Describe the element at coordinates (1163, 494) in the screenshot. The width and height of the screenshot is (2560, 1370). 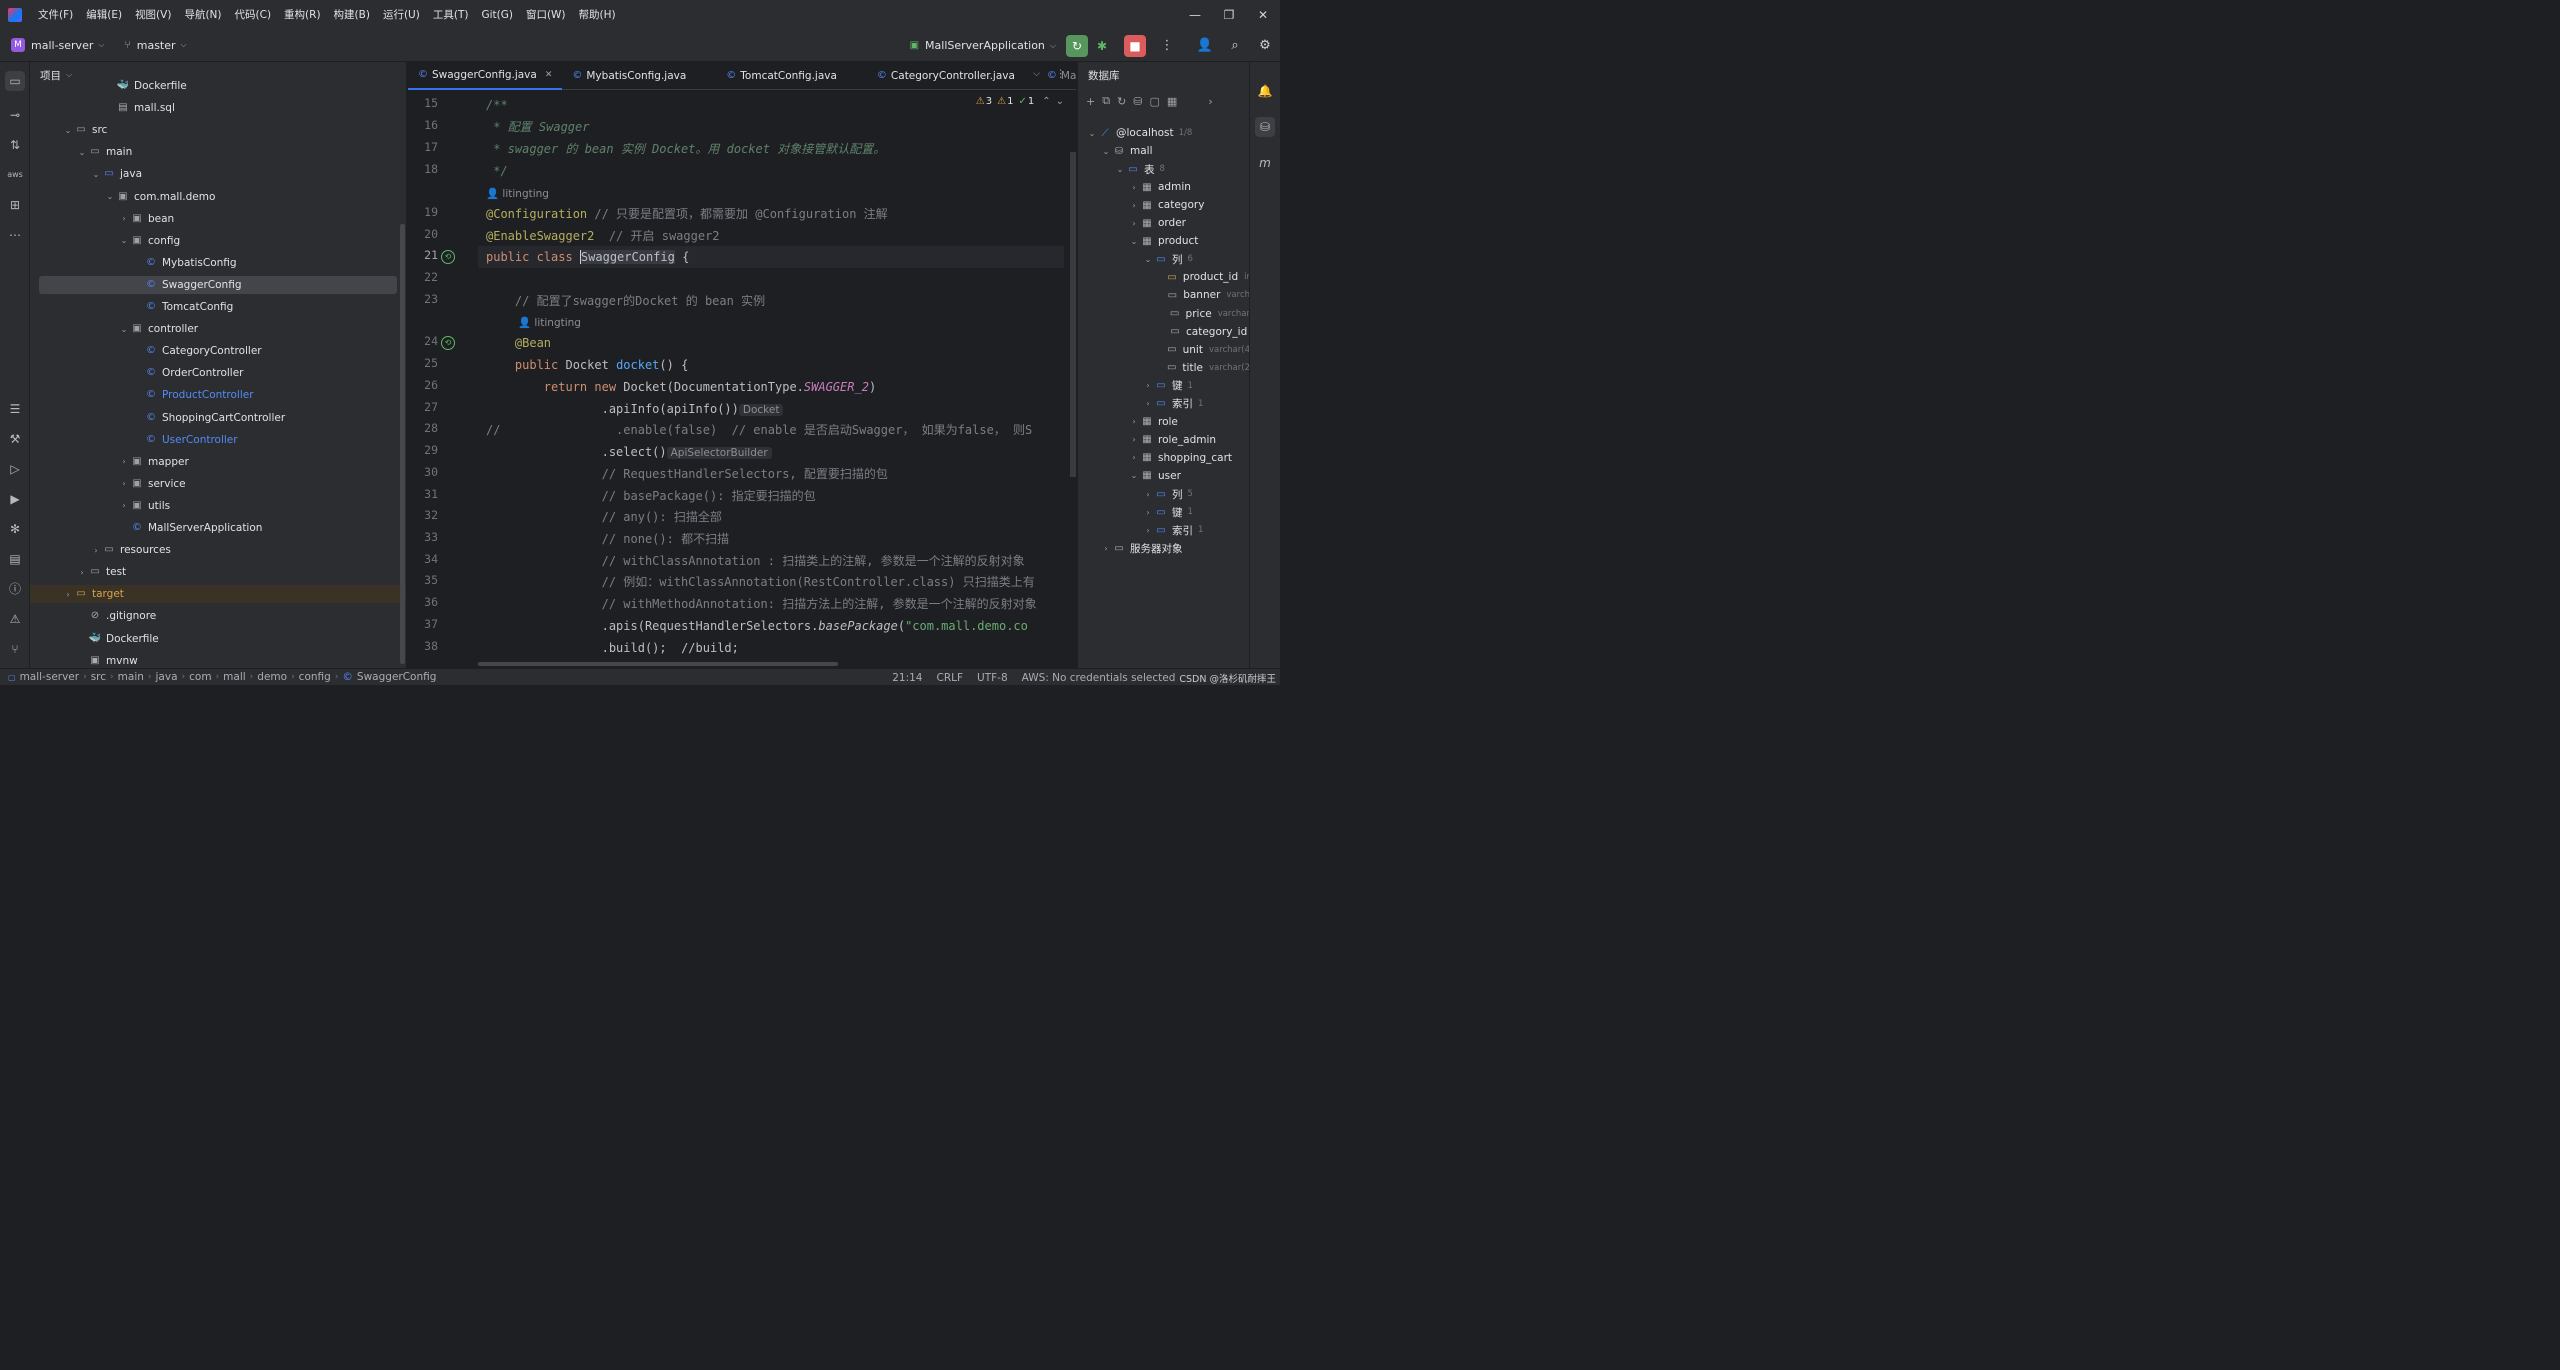
I see `db-row--: › ▭ 列 5` at that location.